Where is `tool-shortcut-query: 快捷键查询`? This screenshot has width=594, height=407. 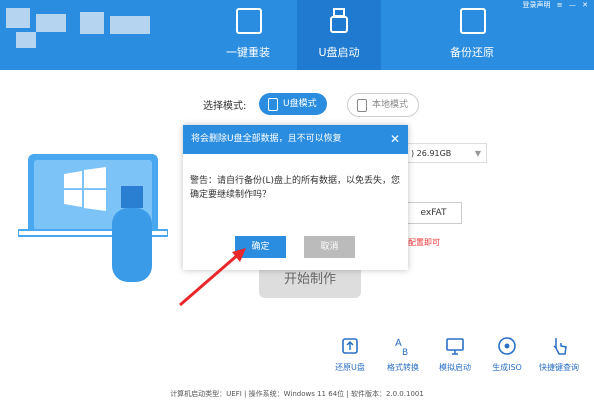 tool-shortcut-query: 快捷键查询 is located at coordinates (559, 354).